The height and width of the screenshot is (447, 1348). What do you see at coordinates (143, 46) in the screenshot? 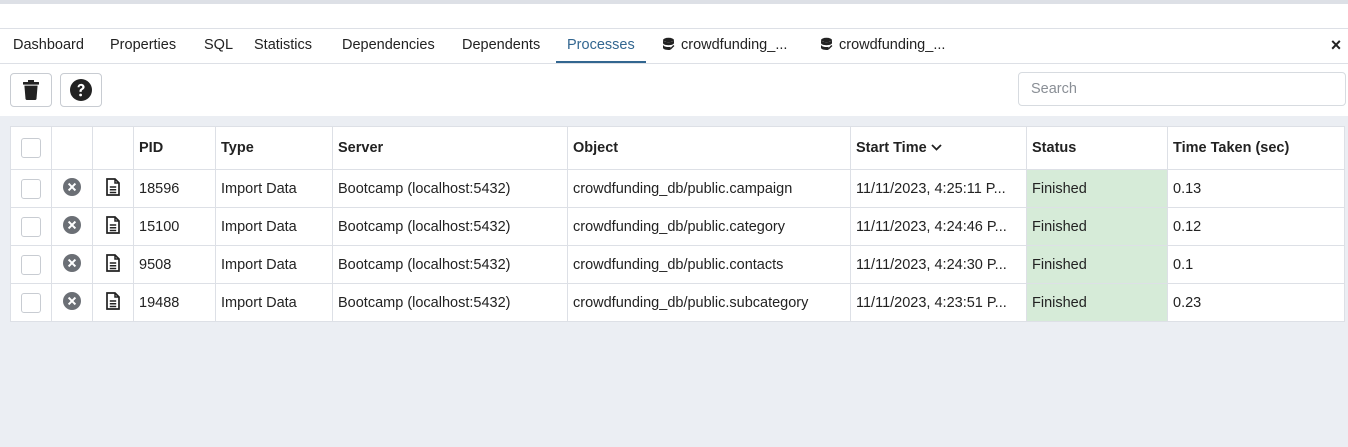
I see `tab-properties: Properties` at bounding box center [143, 46].